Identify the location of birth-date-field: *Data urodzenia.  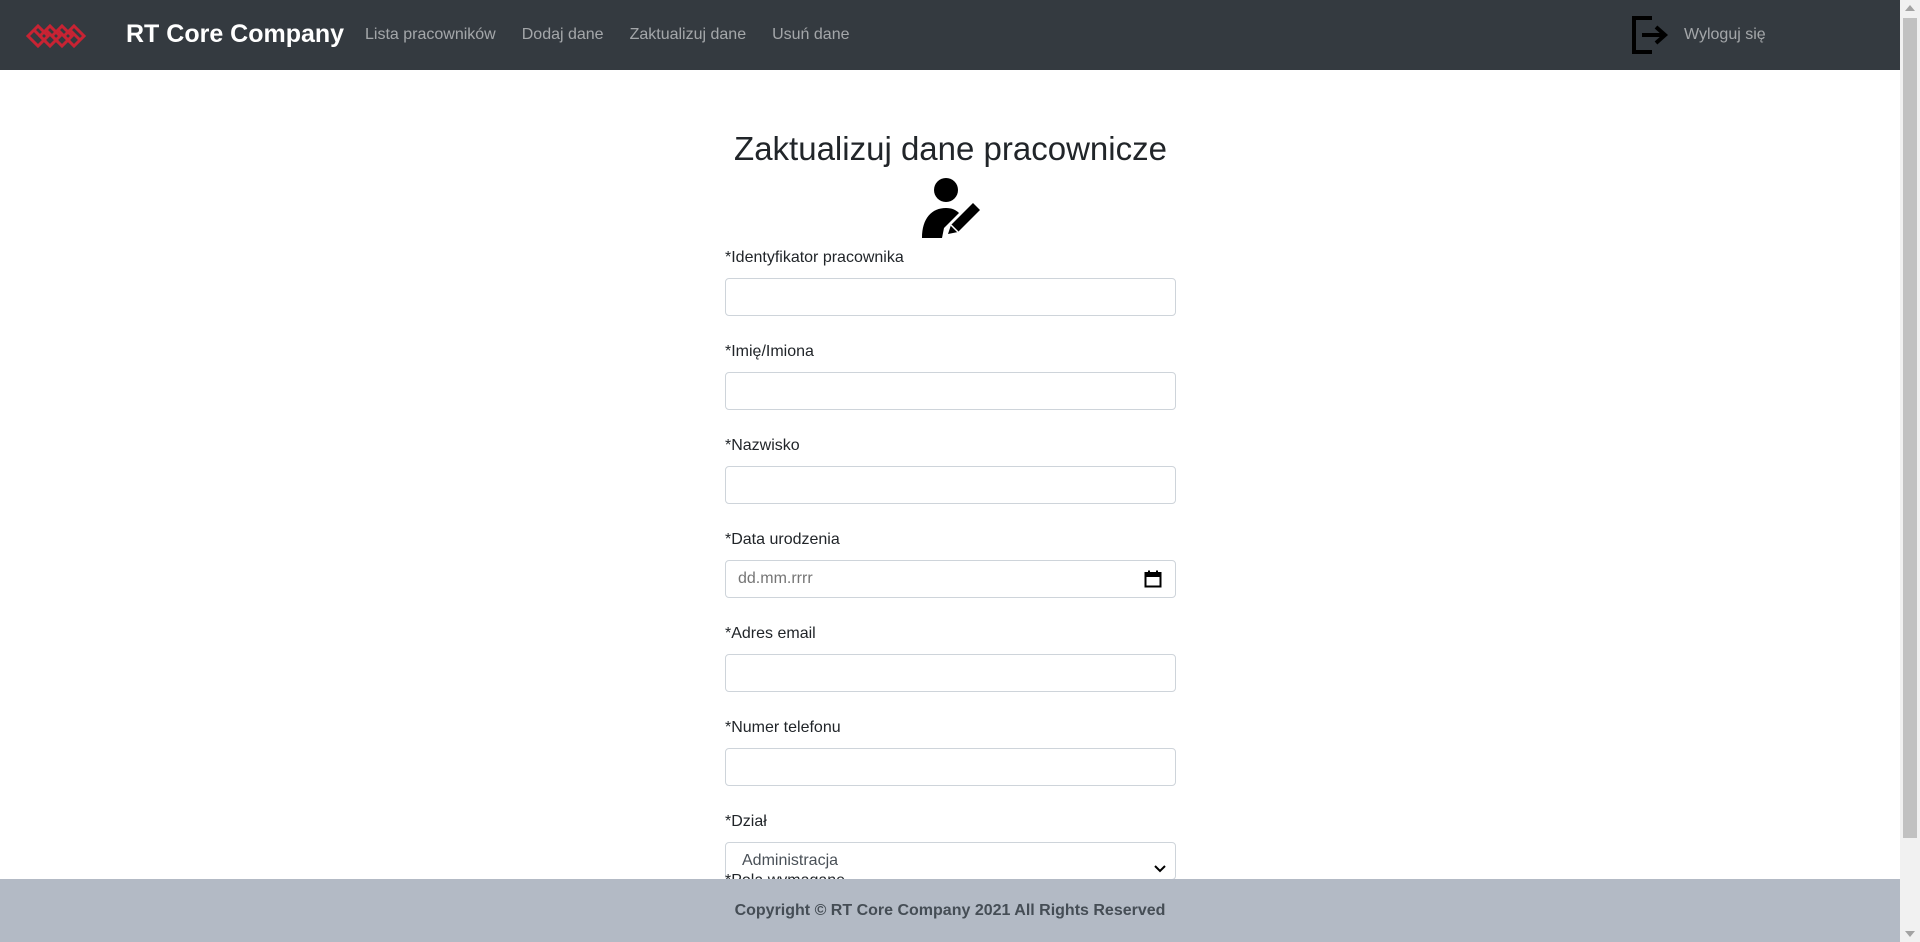
(950, 563).